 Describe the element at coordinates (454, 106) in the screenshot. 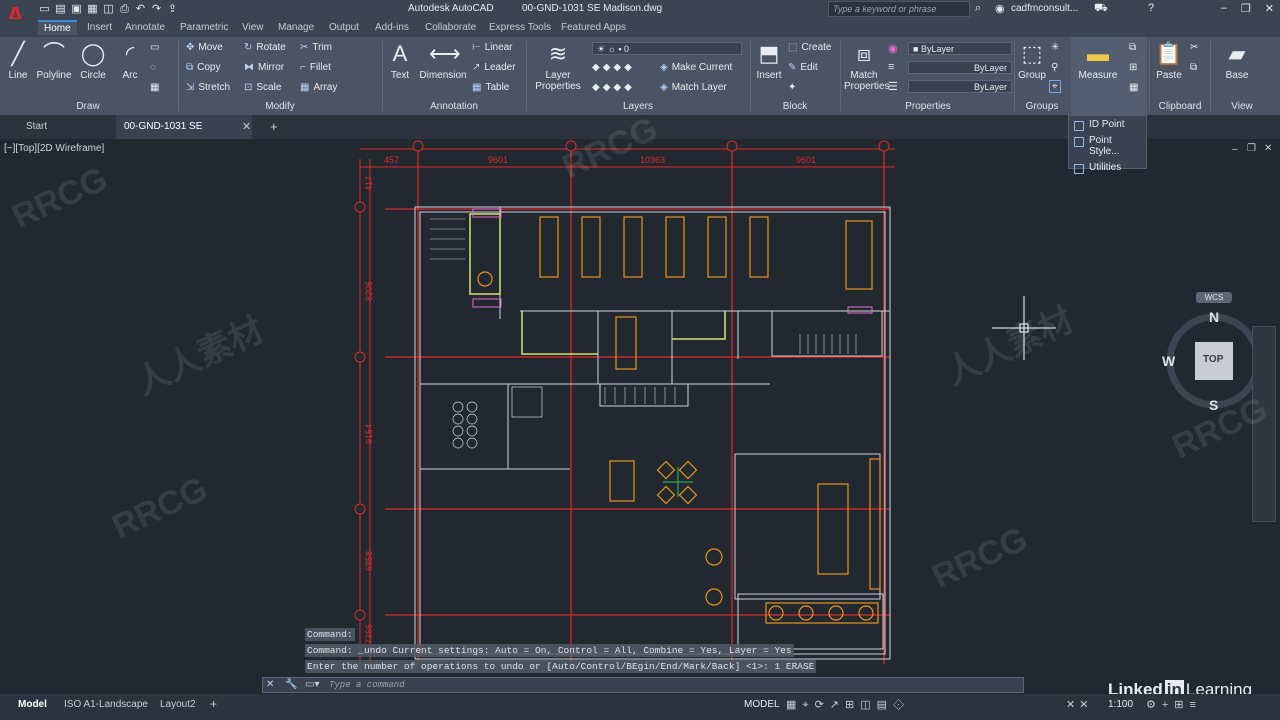

I see `annotation-panel-label: Annotation` at that location.